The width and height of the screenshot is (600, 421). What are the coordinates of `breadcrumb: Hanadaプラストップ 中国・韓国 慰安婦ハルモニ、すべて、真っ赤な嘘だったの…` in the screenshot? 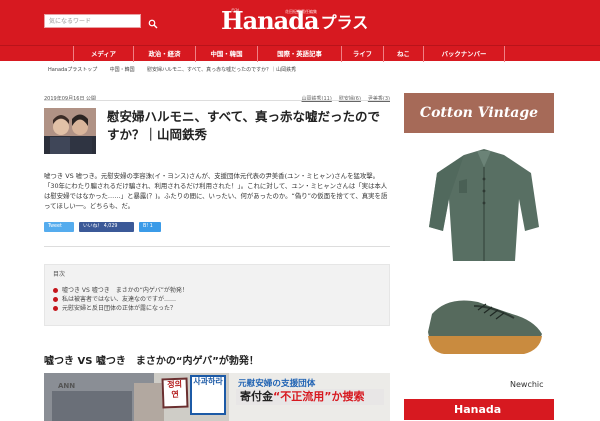 It's located at (300, 71).